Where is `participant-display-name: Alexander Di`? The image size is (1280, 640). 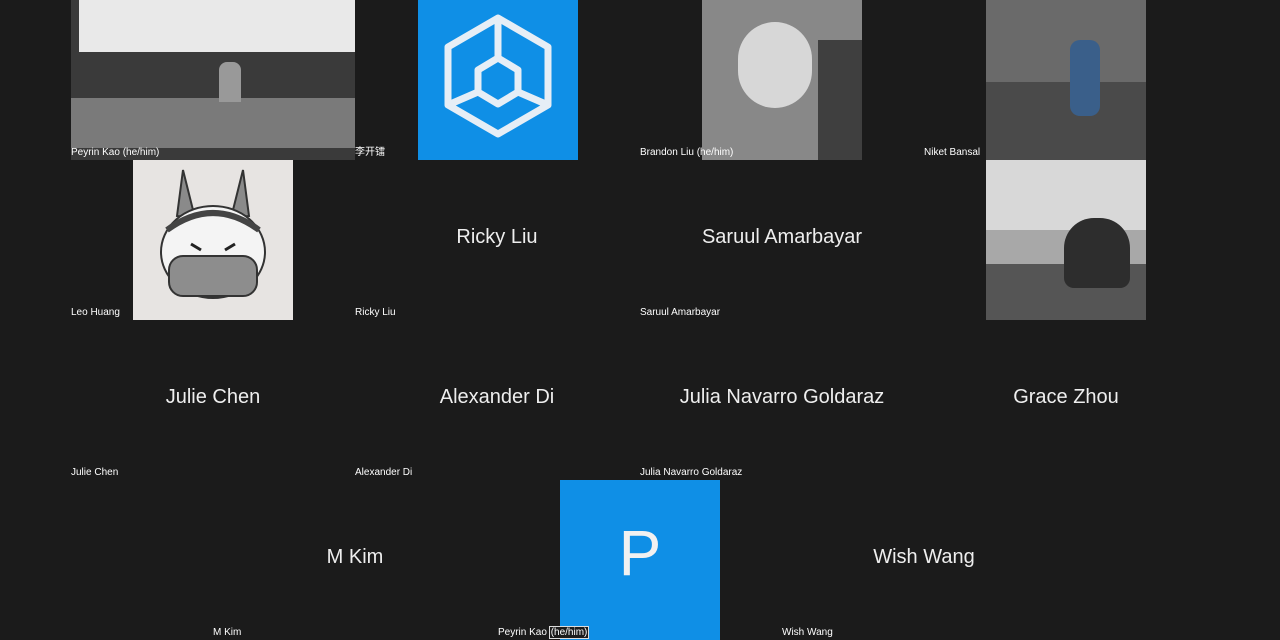 participant-display-name: Alexander Di is located at coordinates (497, 397).